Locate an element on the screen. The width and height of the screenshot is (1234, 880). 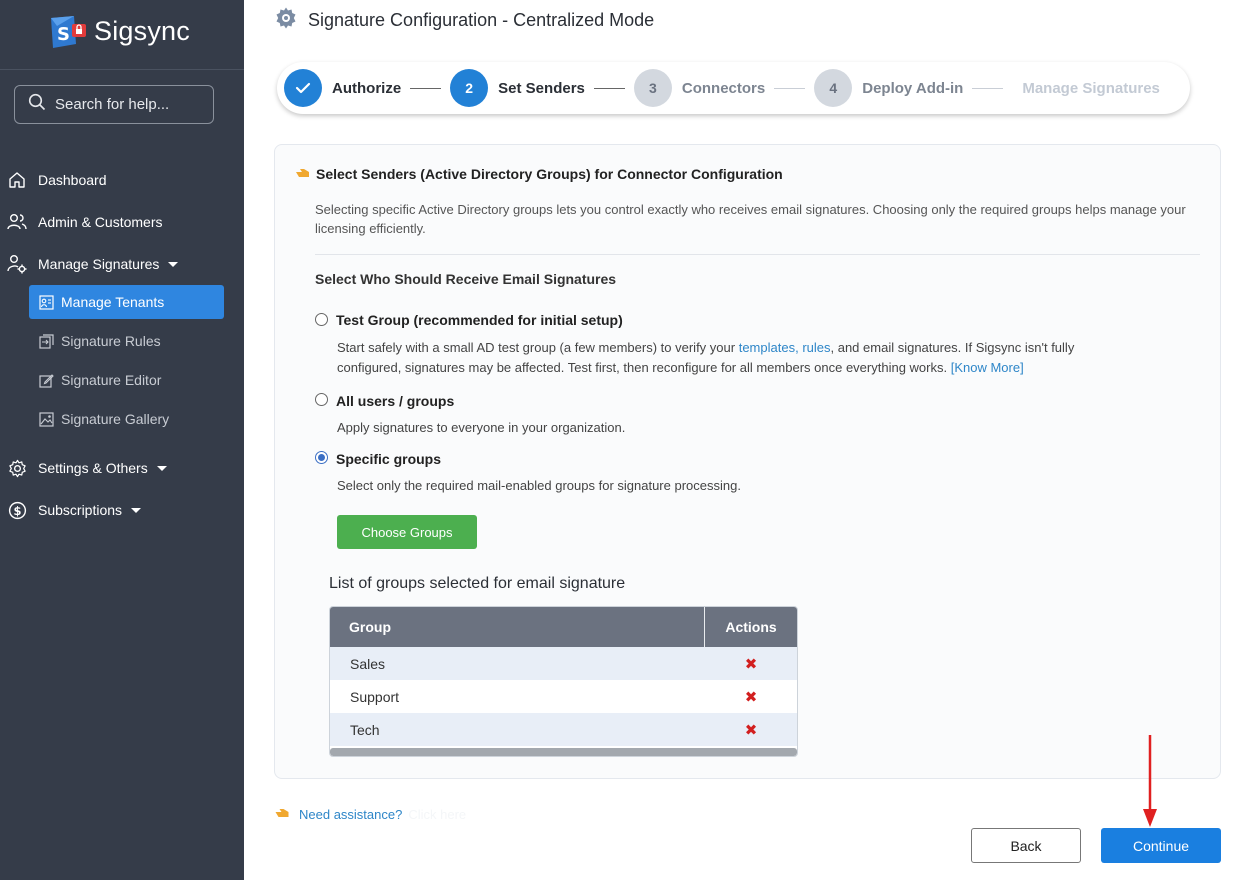
sidebar-item-subscriptions: $ Subscriptions is located at coordinates (122, 510).